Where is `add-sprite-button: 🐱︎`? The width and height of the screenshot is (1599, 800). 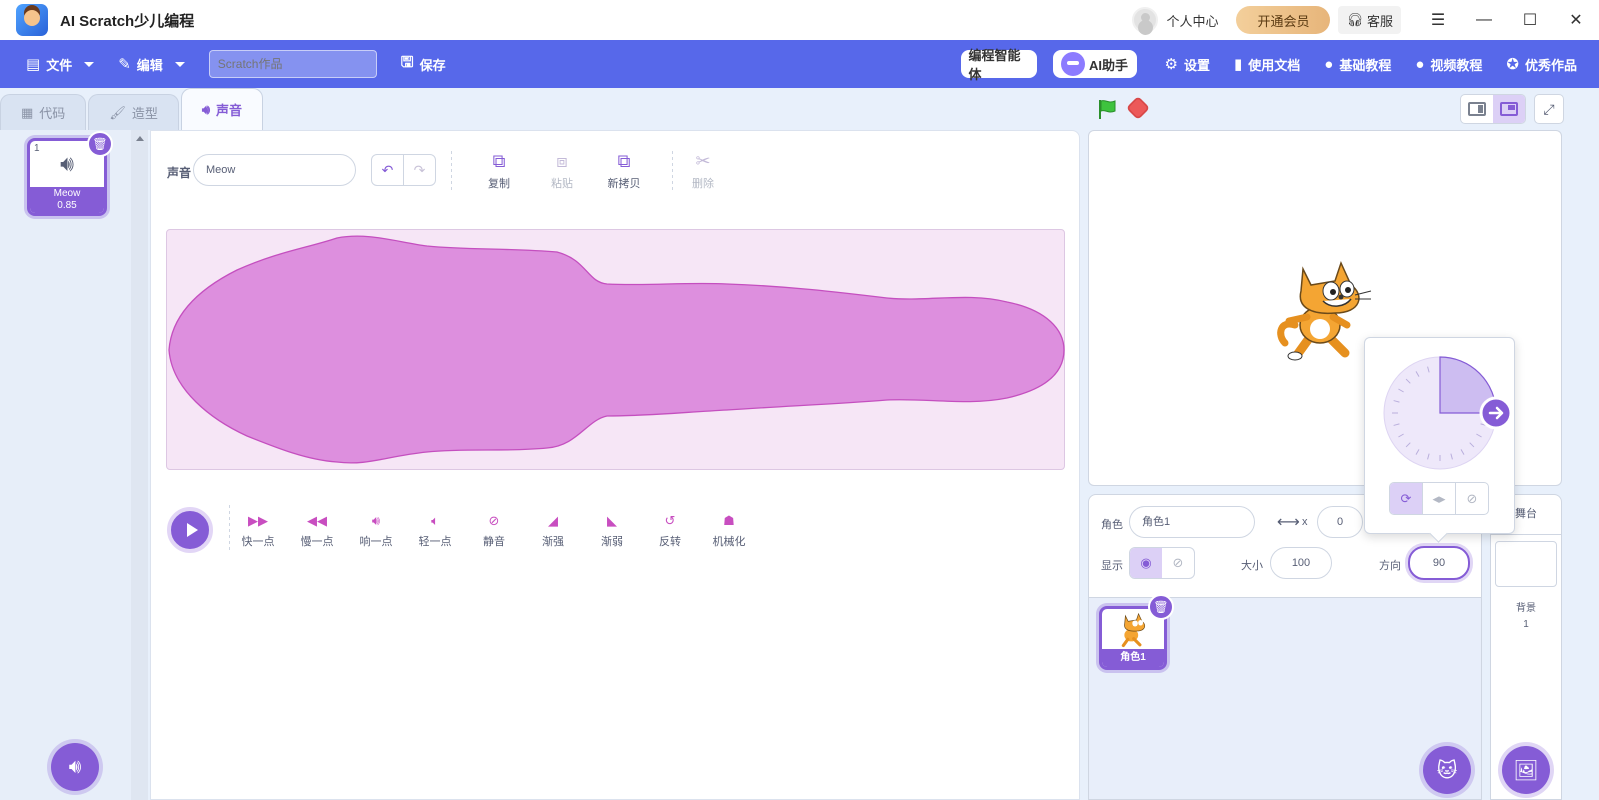
add-sprite-button: 🐱︎ is located at coordinates (1447, 770).